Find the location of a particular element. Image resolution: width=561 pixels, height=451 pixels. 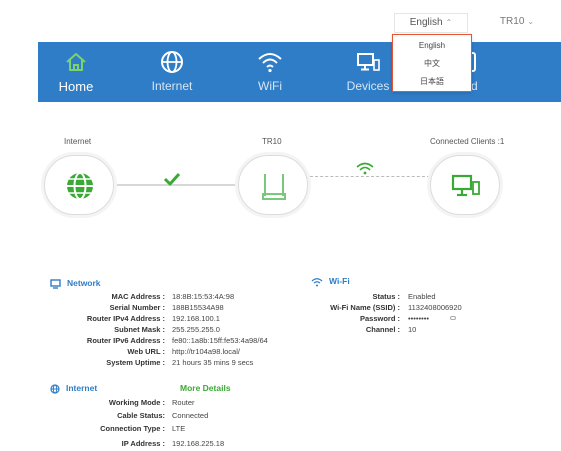

language-selector: English ⌃ is located at coordinates (431, 23).